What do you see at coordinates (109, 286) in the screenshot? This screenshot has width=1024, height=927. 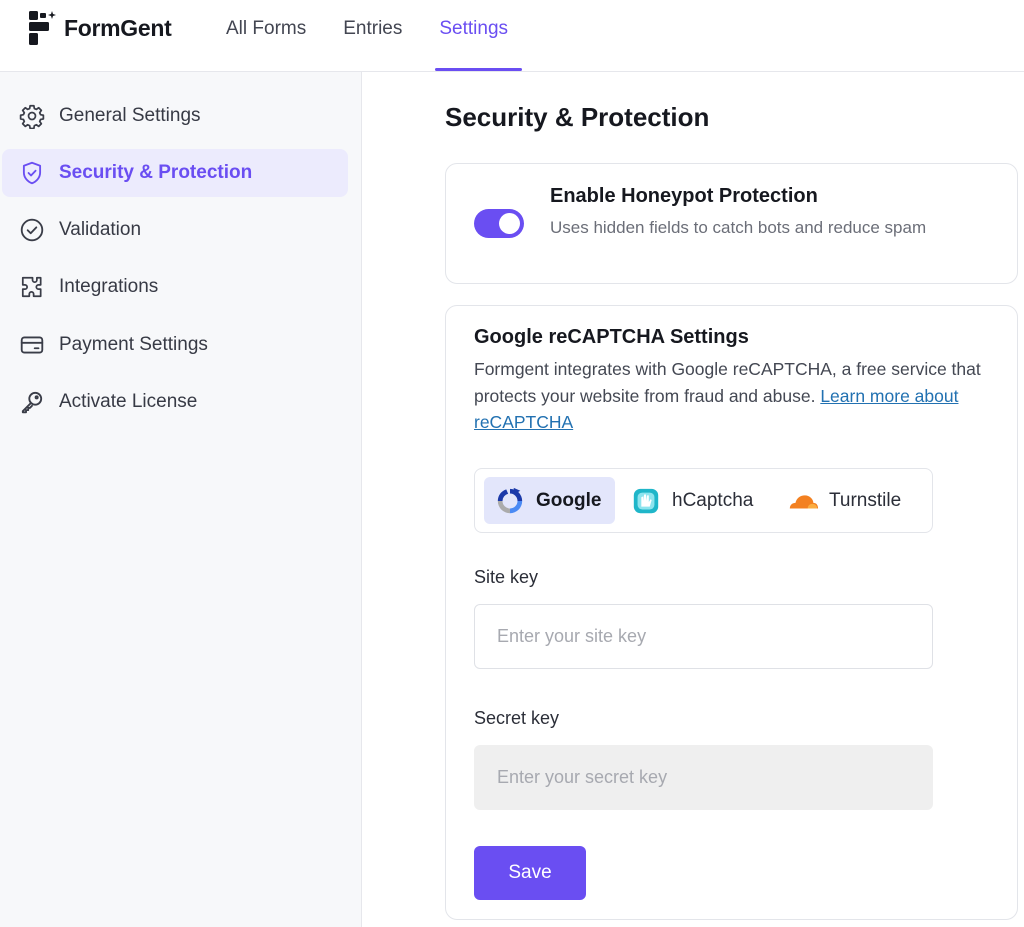 I see `sidebar-item-label: Integrations` at bounding box center [109, 286].